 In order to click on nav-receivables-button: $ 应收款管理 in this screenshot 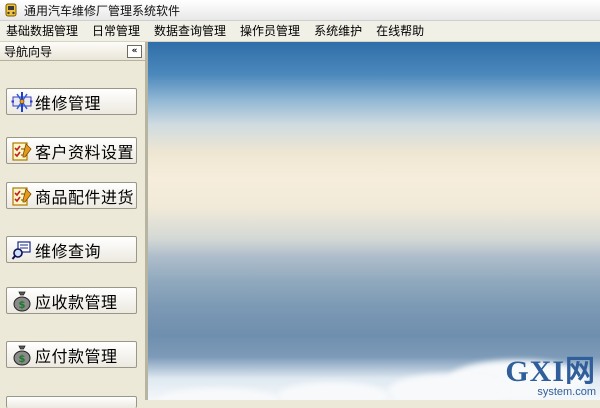, I will do `click(71, 300)`.